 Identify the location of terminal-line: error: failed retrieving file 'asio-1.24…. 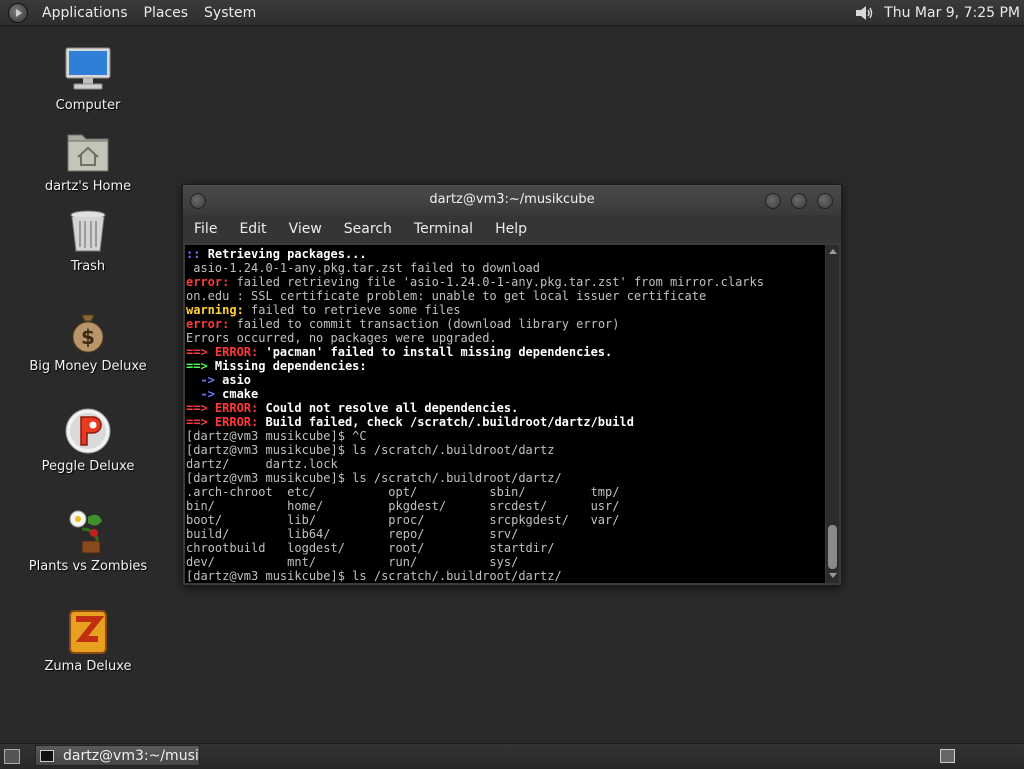
(505, 282).